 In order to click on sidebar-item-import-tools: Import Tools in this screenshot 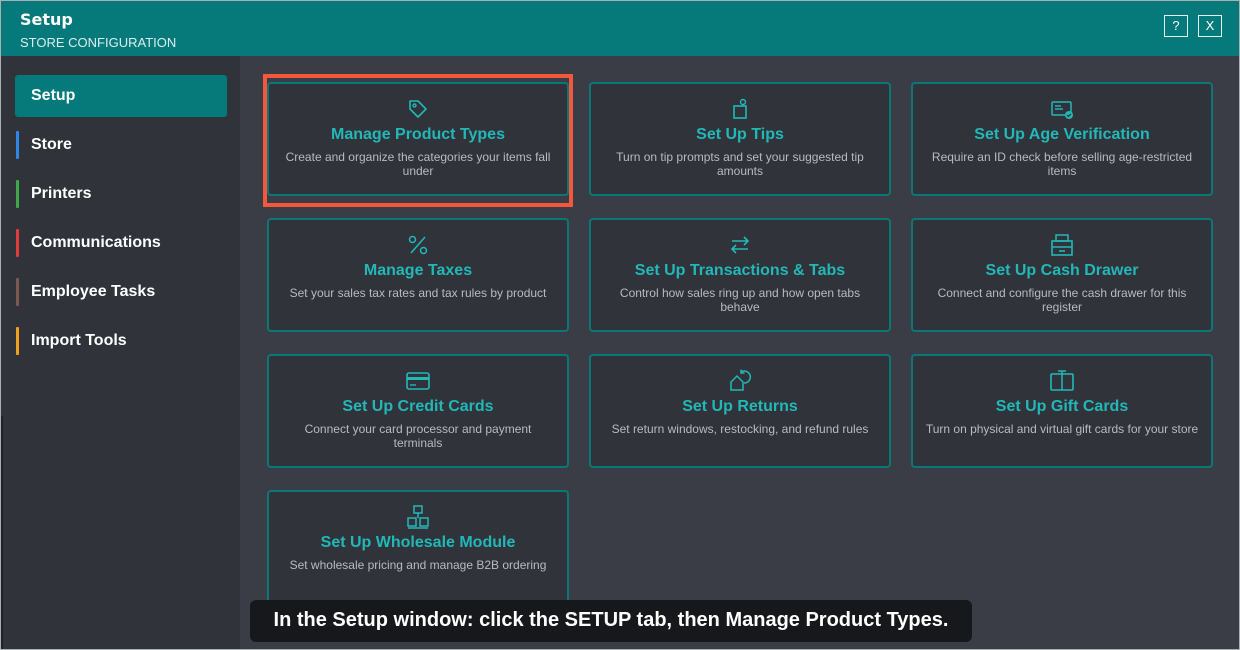, I will do `click(121, 341)`.